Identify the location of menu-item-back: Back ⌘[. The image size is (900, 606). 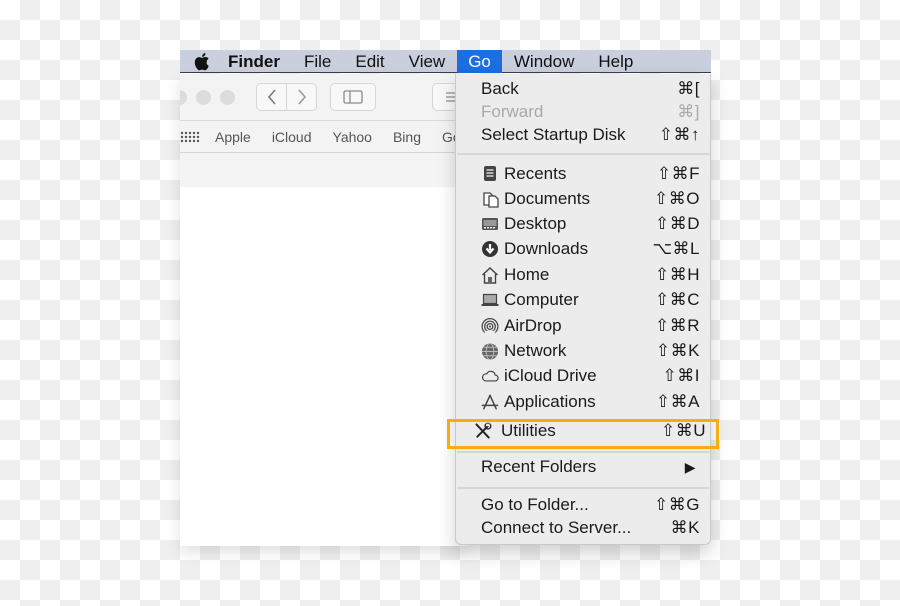
(583, 89).